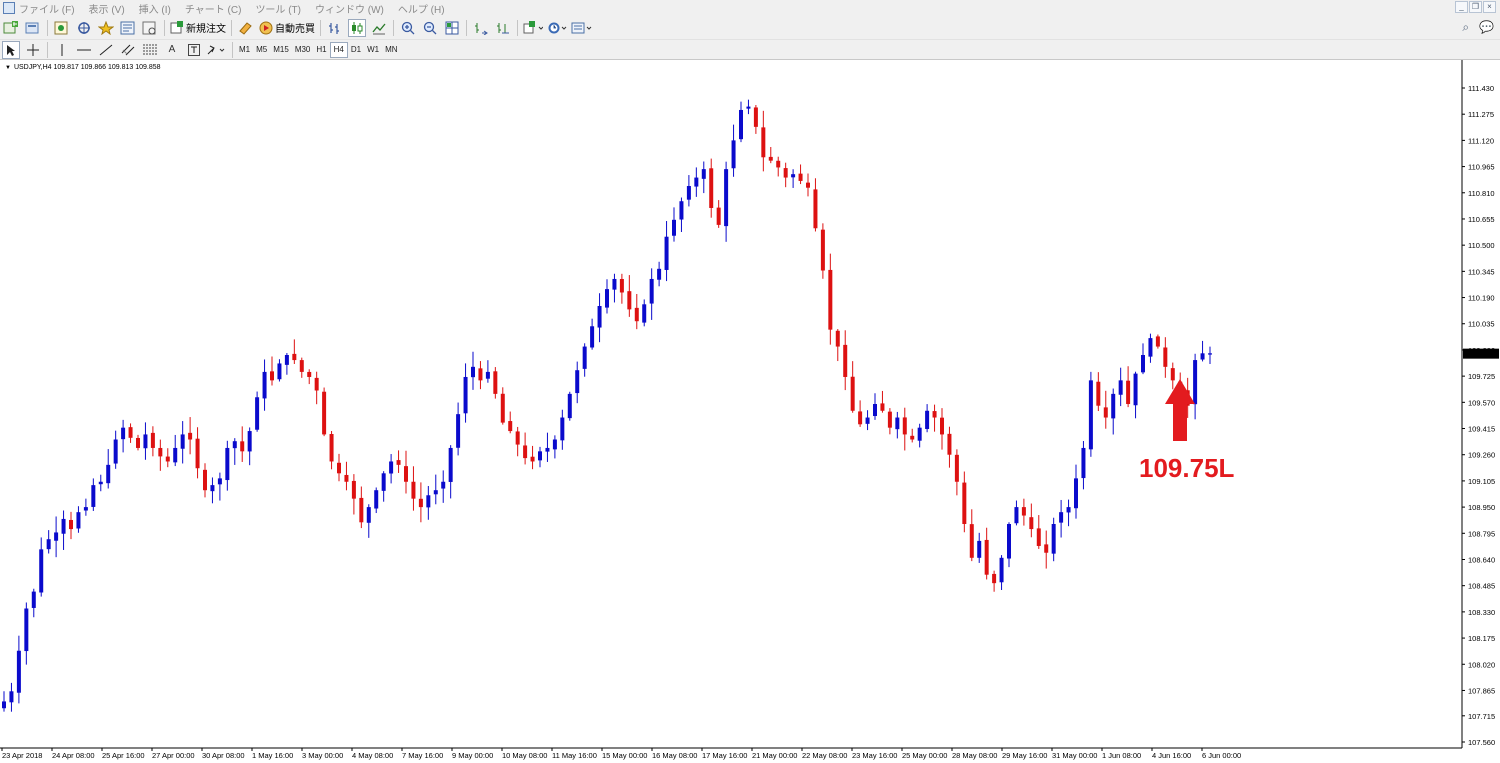 The height and width of the screenshot is (763, 1500). I want to click on cursor-icon, so click(11, 49).